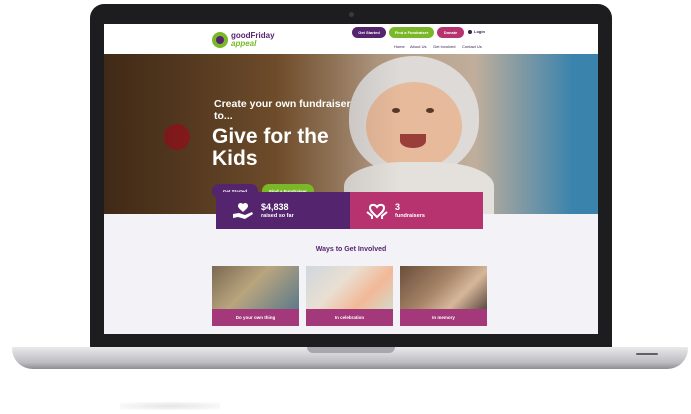  Describe the element at coordinates (450, 32) in the screenshot. I see `header-donate-button: Donate` at that location.